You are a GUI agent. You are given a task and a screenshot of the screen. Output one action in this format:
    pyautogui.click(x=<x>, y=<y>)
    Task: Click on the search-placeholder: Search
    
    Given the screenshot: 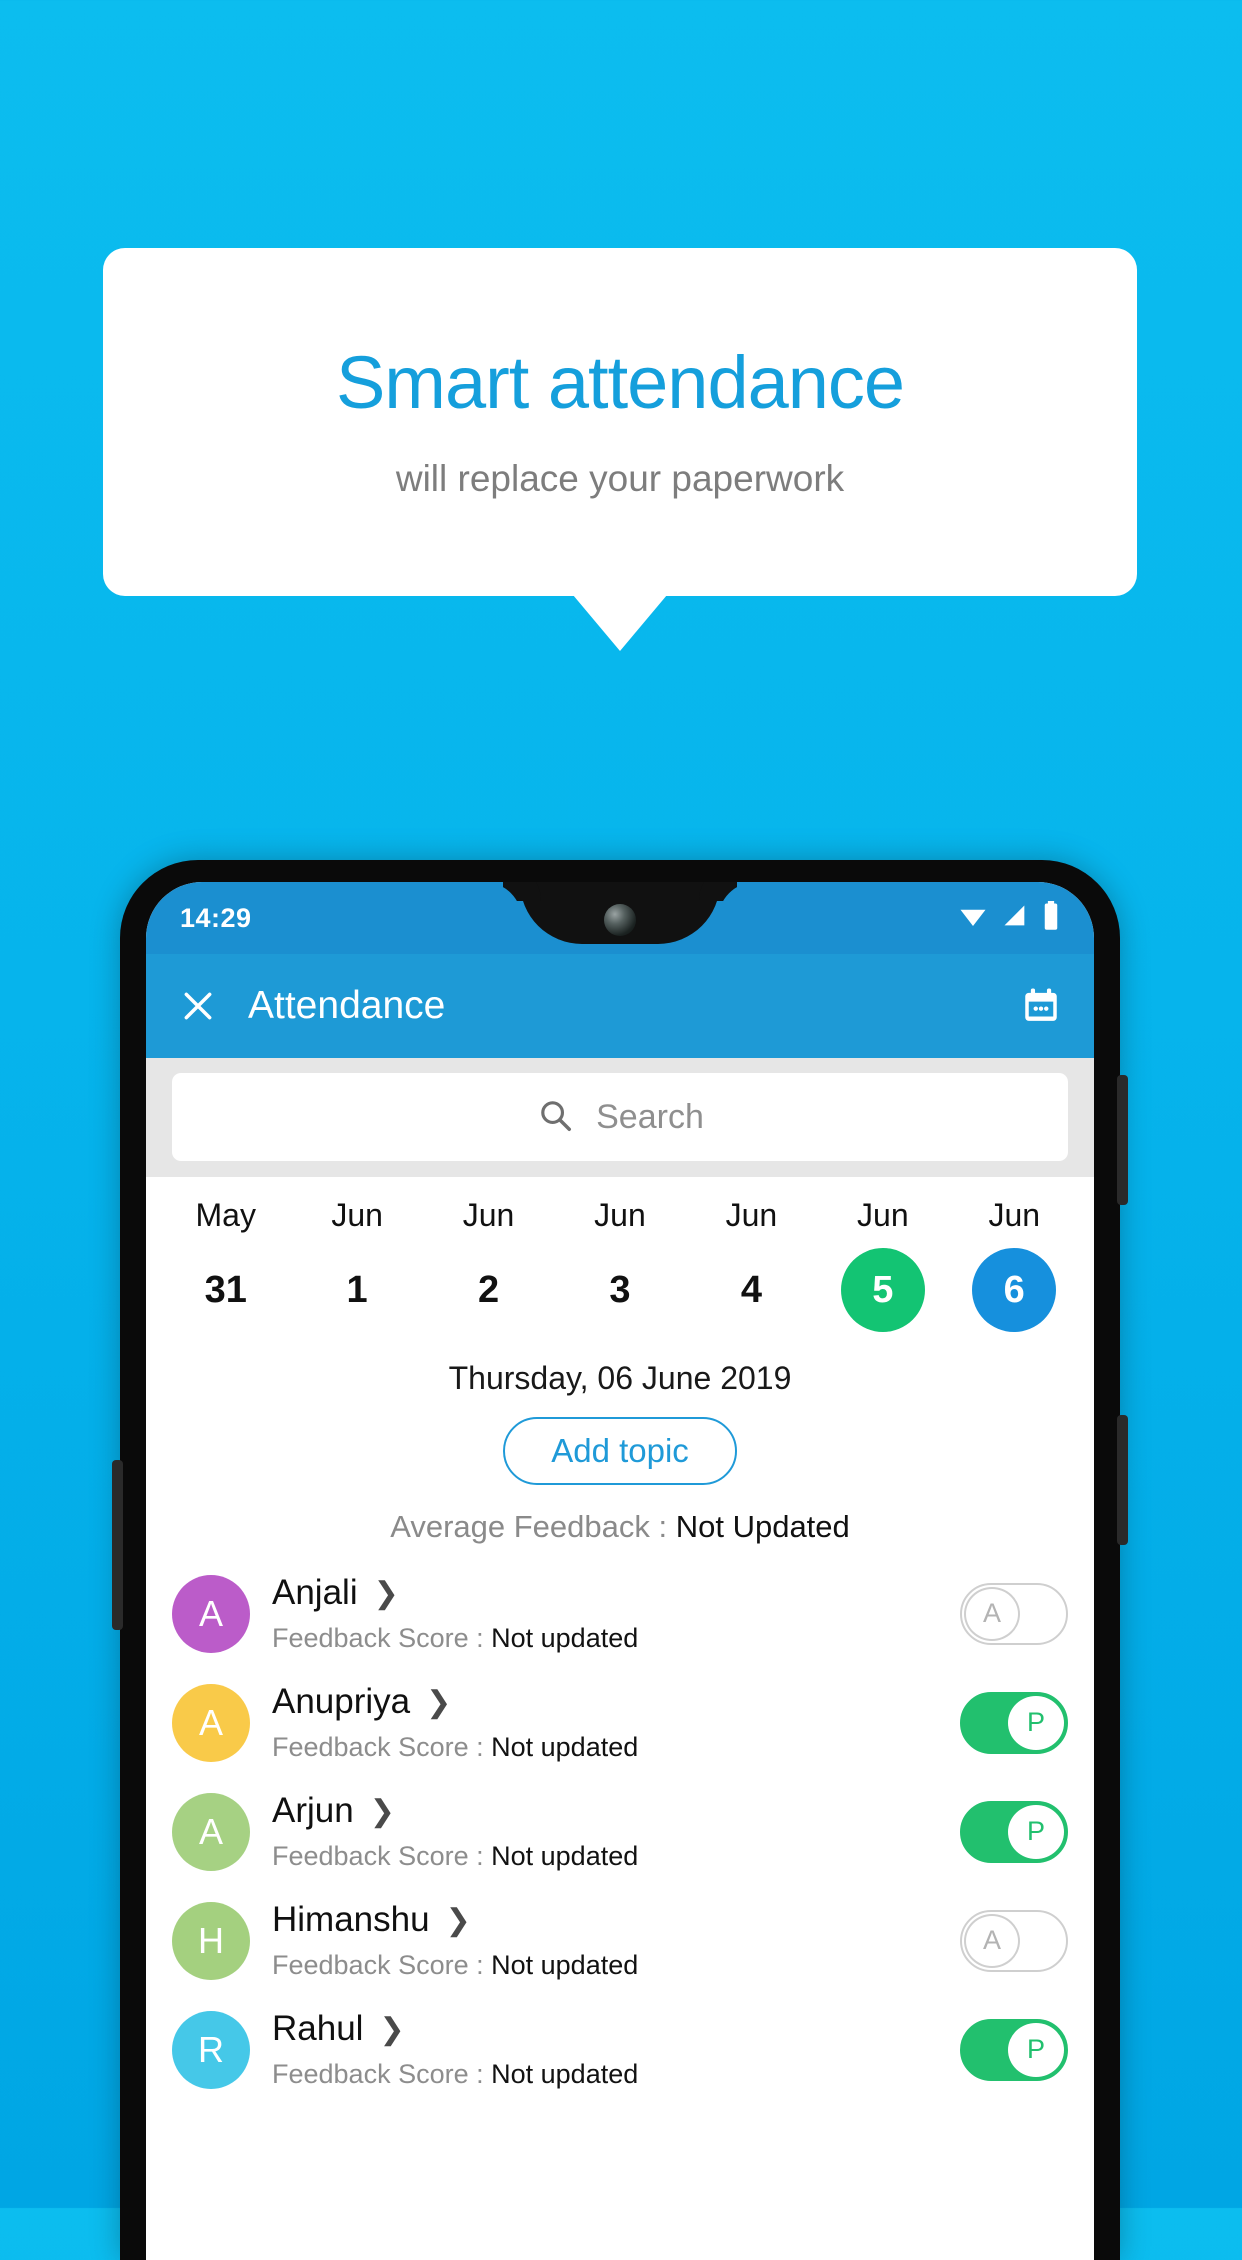 What is the action you would take?
    pyautogui.click(x=650, y=1116)
    